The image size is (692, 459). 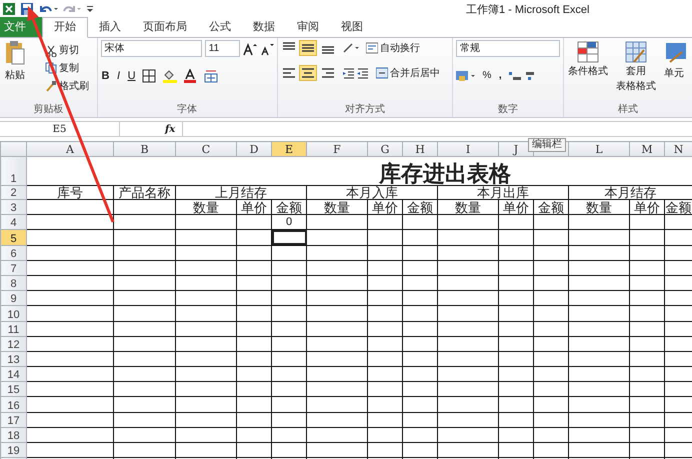 What do you see at coordinates (289, 238) in the screenshot?
I see `active-cell` at bounding box center [289, 238].